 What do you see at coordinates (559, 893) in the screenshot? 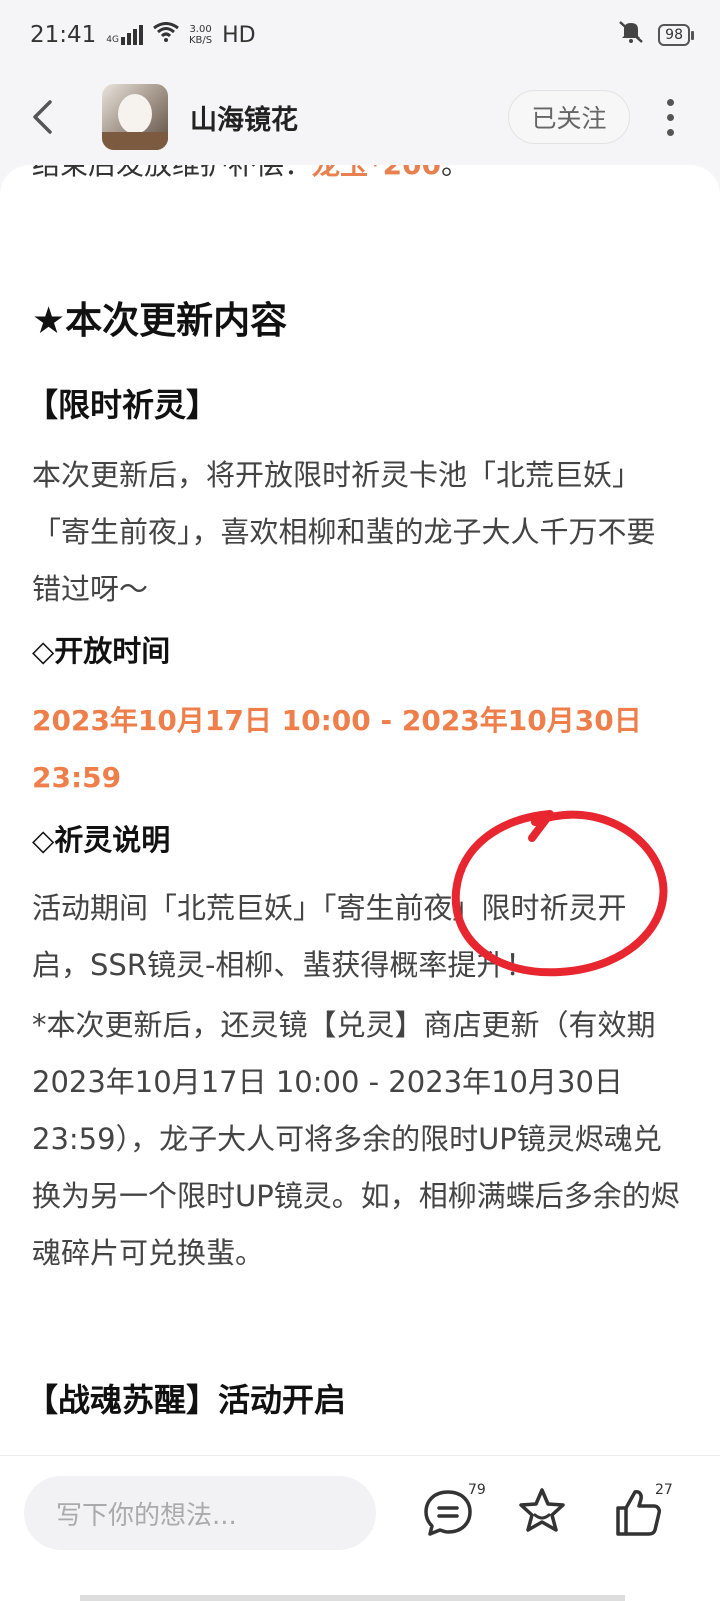
I see `red-annotation-circle` at bounding box center [559, 893].